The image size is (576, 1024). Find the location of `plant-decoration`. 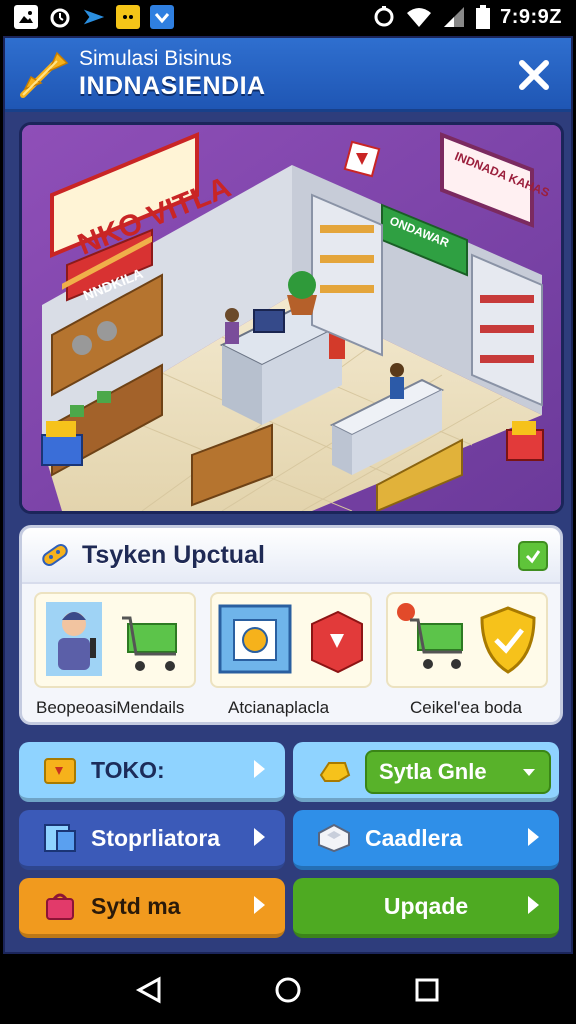

plant-decoration is located at coordinates (302, 293).